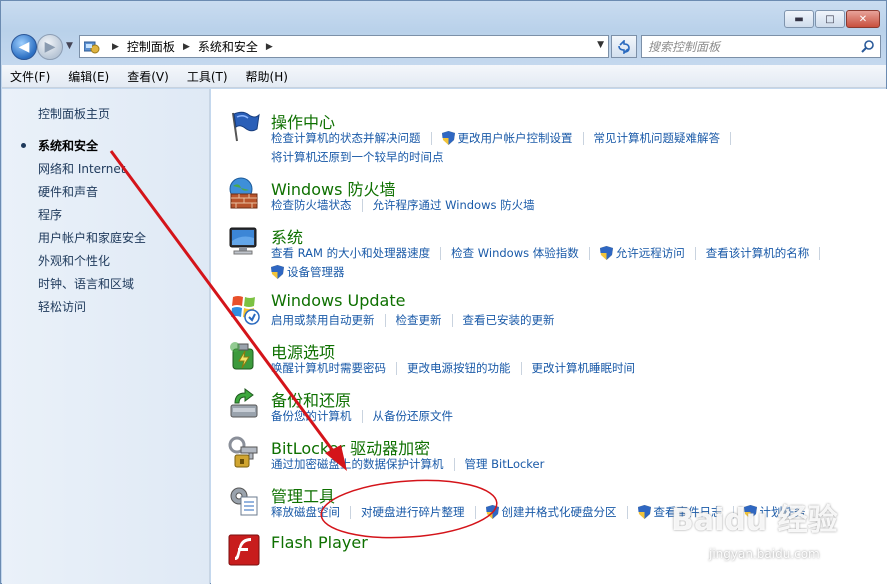 The width and height of the screenshot is (887, 584). What do you see at coordinates (81, 168) in the screenshot?
I see `sidebar-item-network: 网络和 Internet` at bounding box center [81, 168].